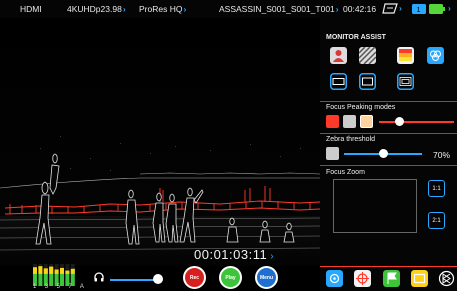 The width and height of the screenshot is (457, 291). Describe the element at coordinates (416, 122) in the screenshot. I see `peaking-slider-track` at that location.